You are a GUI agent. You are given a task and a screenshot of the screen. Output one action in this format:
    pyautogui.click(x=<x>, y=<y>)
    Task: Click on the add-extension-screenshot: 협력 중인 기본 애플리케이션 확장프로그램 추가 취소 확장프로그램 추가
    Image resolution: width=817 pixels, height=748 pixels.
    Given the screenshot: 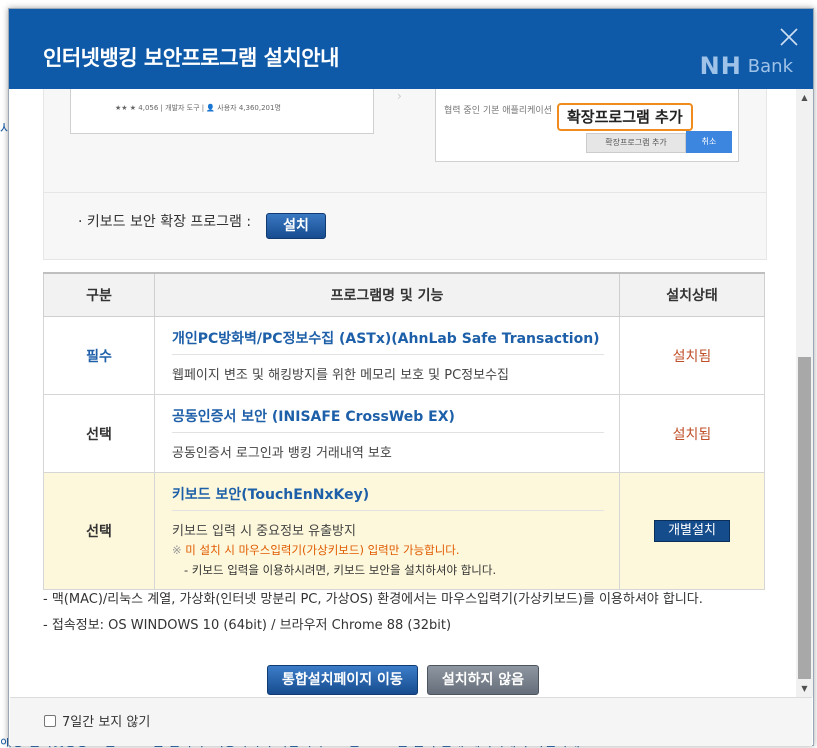 What is the action you would take?
    pyautogui.click(x=587, y=125)
    